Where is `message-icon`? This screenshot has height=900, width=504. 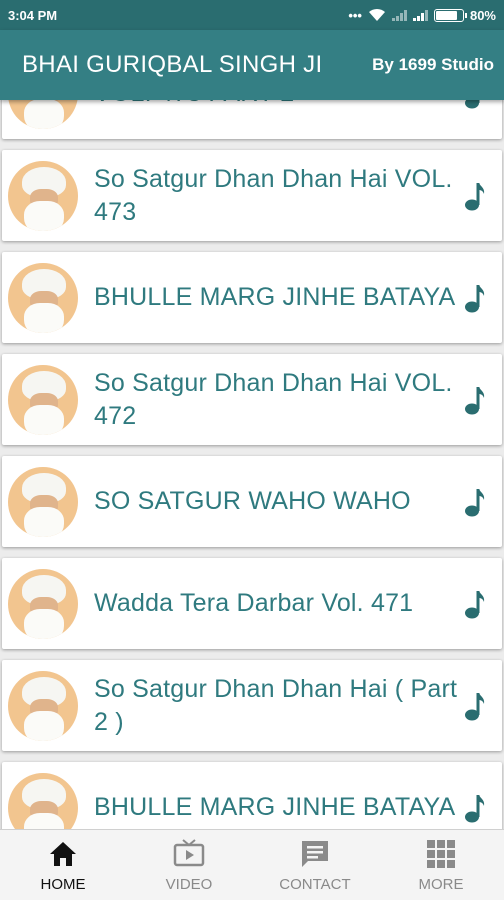
message-icon is located at coordinates (315, 854).